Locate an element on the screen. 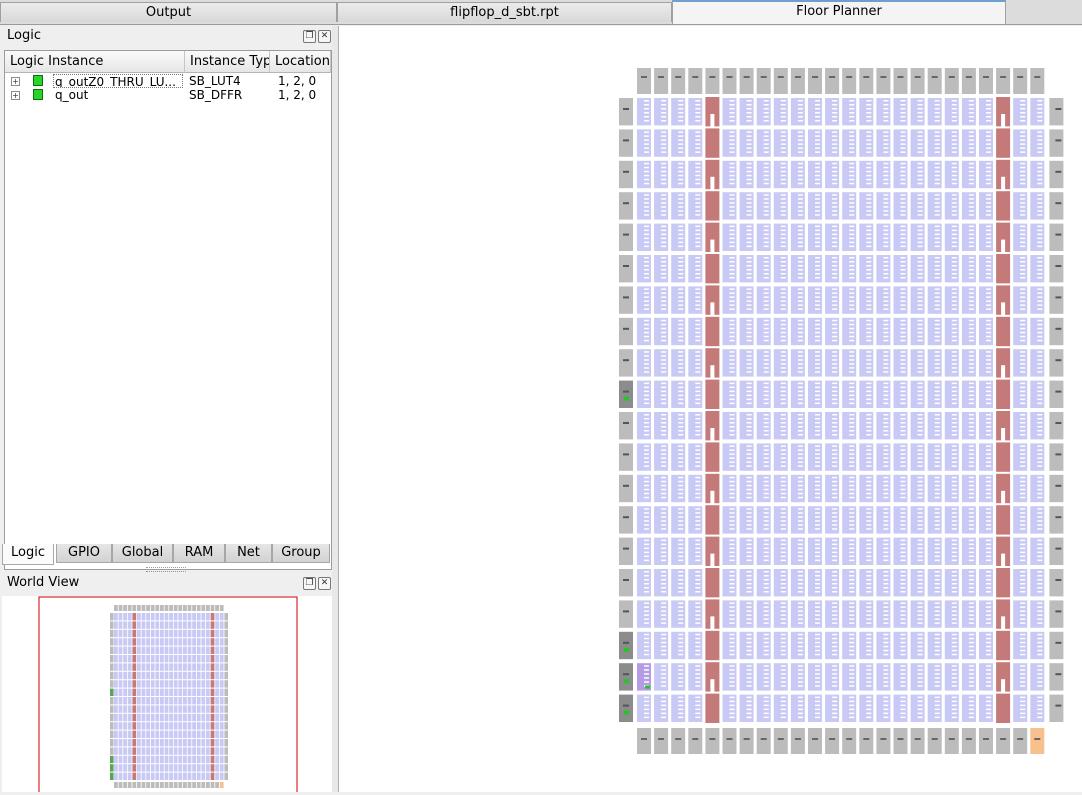 The width and height of the screenshot is (1082, 795). tab-ram: RAM is located at coordinates (199, 553).